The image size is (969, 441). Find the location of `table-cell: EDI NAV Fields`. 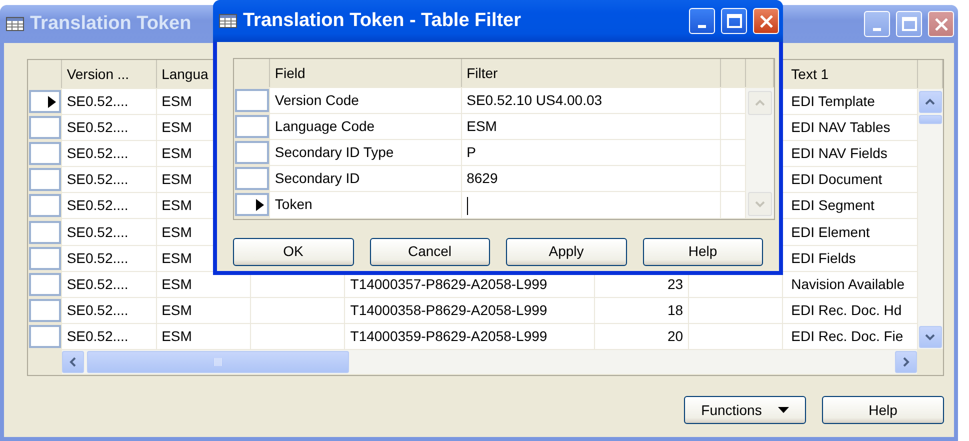

table-cell: EDI NAV Fields is located at coordinates (839, 153).